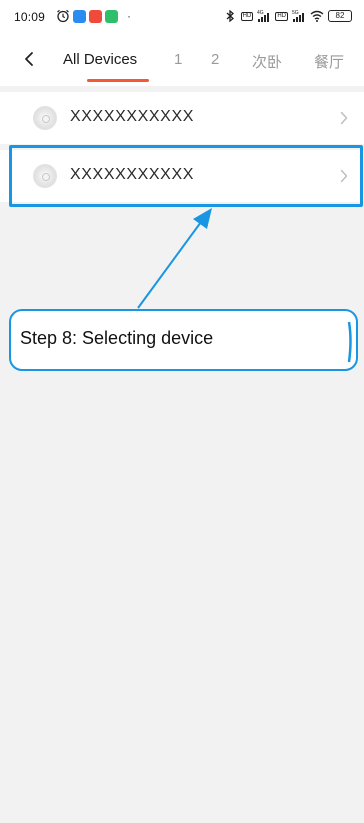 This screenshot has width=364, height=823. I want to click on annotation-text: Step 8: Selecting device, so click(117, 338).